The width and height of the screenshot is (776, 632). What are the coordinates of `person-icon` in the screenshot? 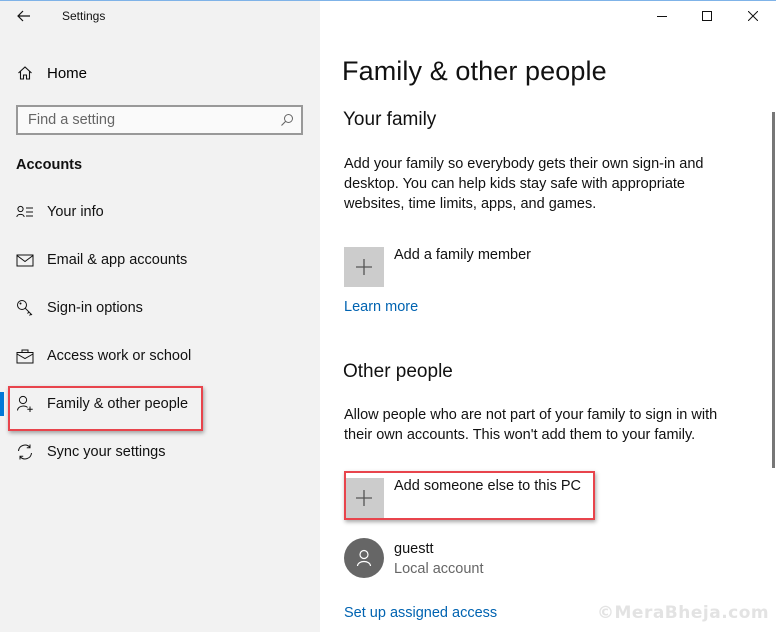 It's located at (364, 558).